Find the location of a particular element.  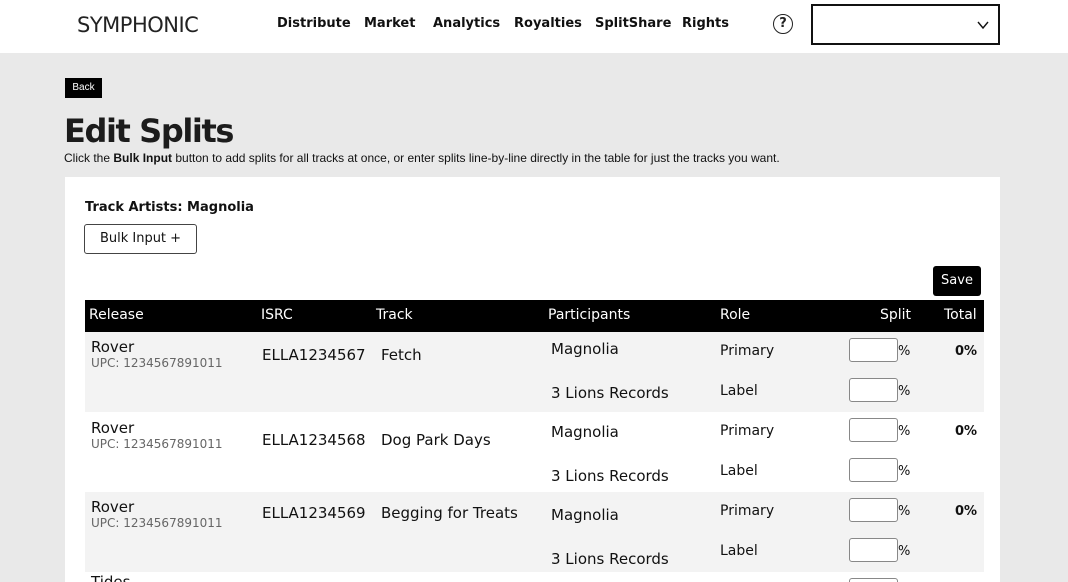

nav-rights: Rights is located at coordinates (705, 23).